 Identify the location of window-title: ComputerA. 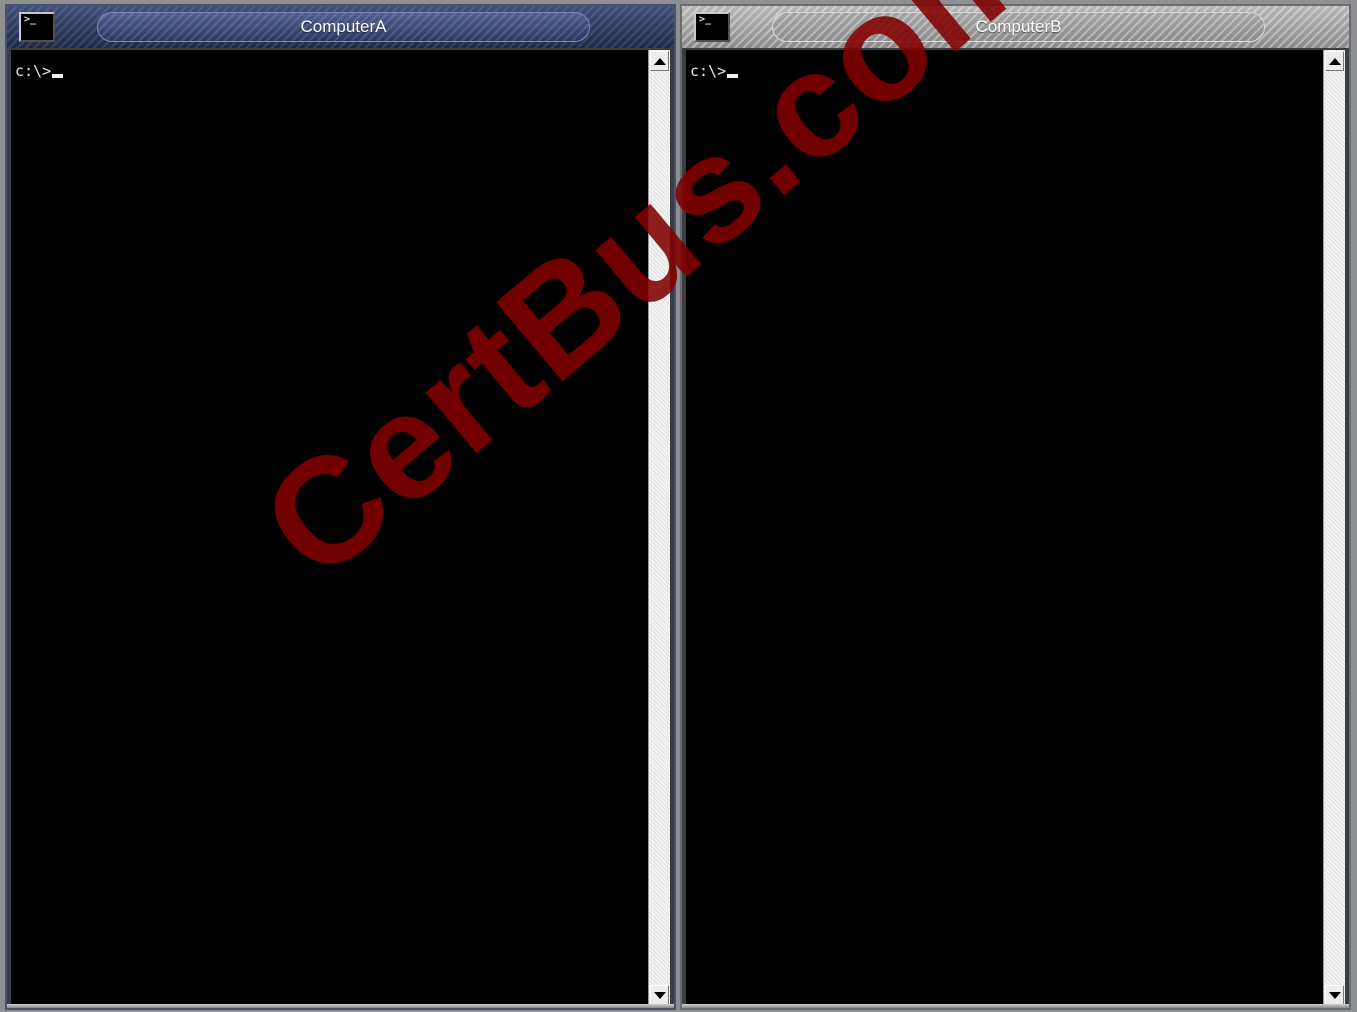
(343, 26).